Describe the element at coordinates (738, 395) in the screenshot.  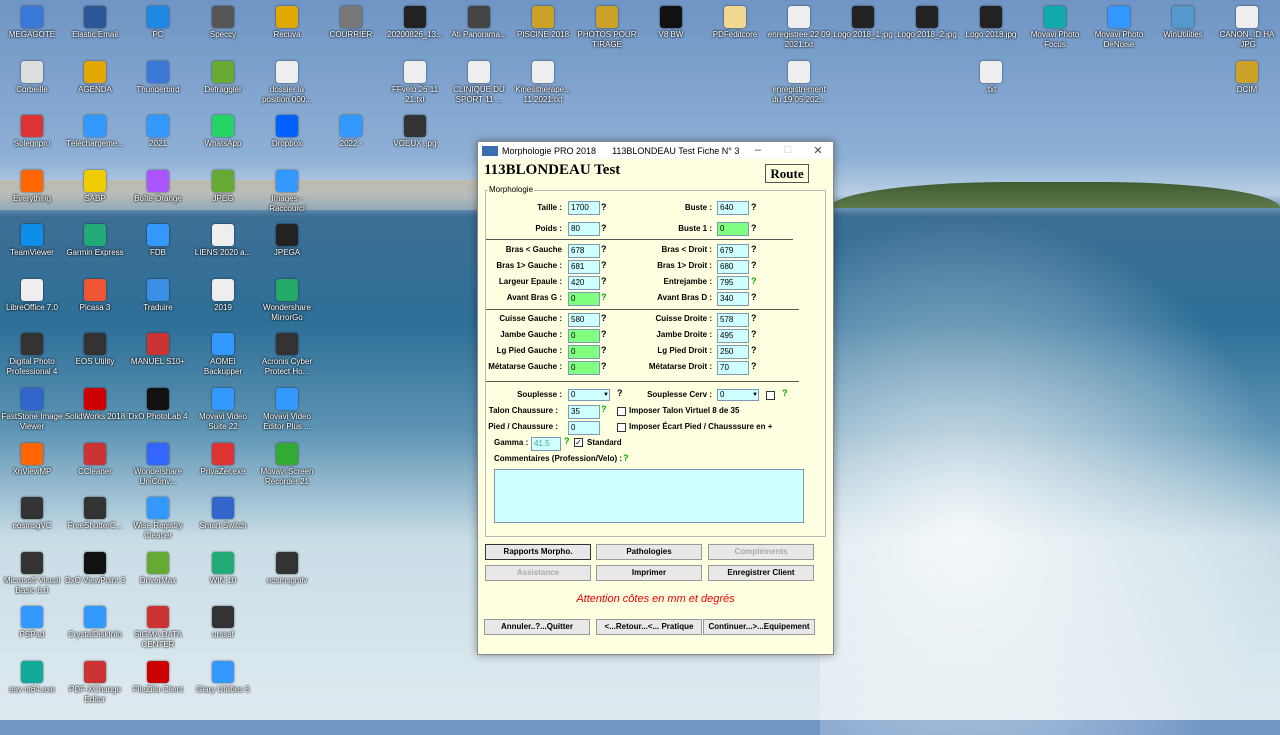
I see `souplesse-cerv-select: 0 ▼` at that location.